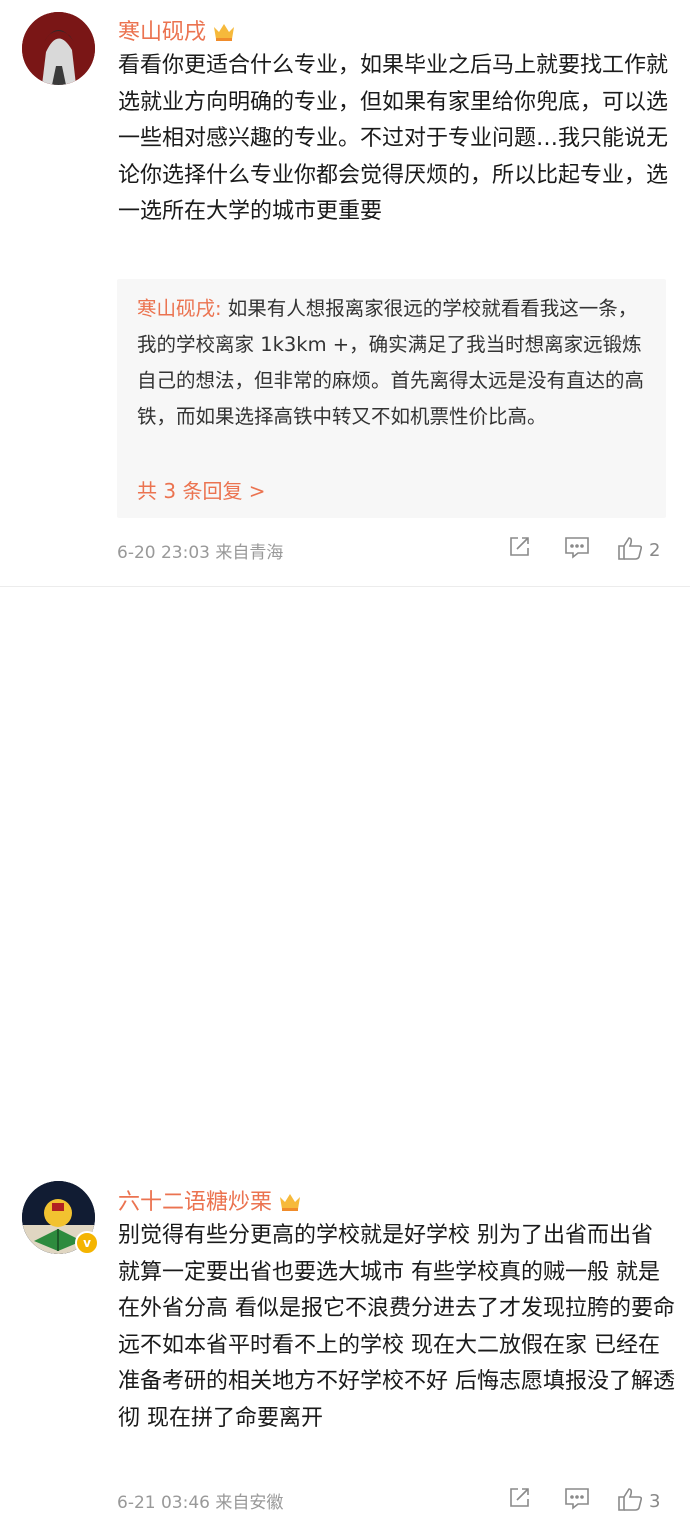 This screenshot has width=690, height=1516. I want to click on like-count: 3, so click(655, 1501).